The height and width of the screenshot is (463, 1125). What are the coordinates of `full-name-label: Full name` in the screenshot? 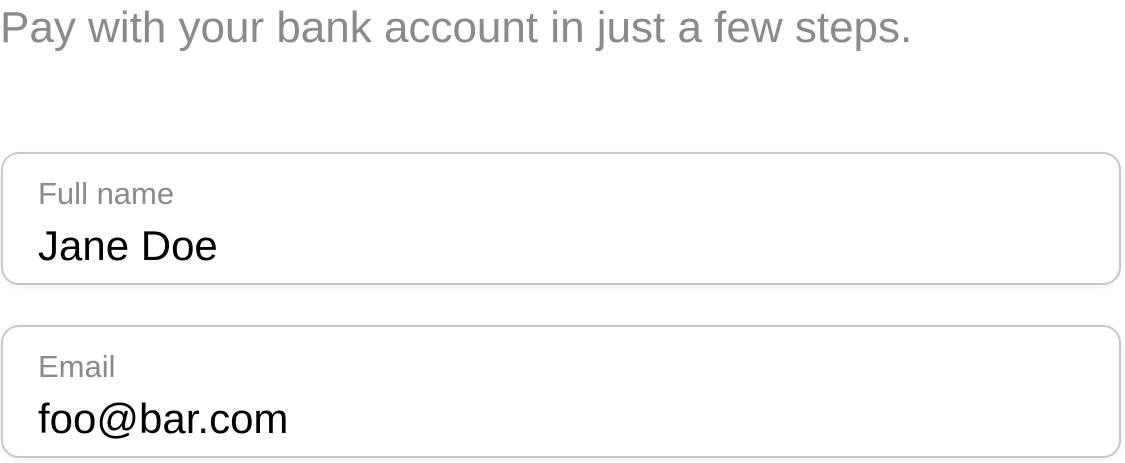 It's located at (106, 193).